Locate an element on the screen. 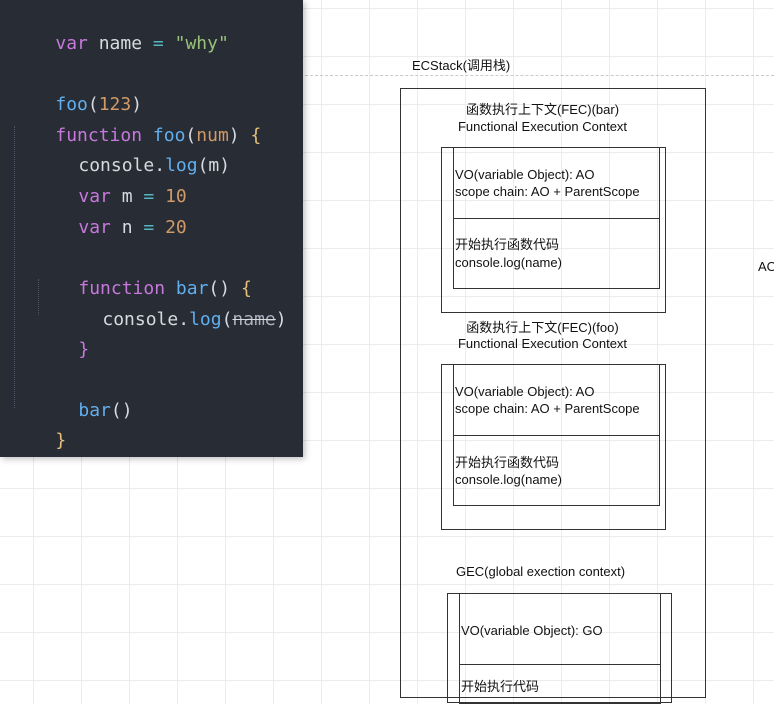 Image resolution: width=774 pixels, height=704 pixels. code-line-3: function foo(num) { is located at coordinates (136, 121).